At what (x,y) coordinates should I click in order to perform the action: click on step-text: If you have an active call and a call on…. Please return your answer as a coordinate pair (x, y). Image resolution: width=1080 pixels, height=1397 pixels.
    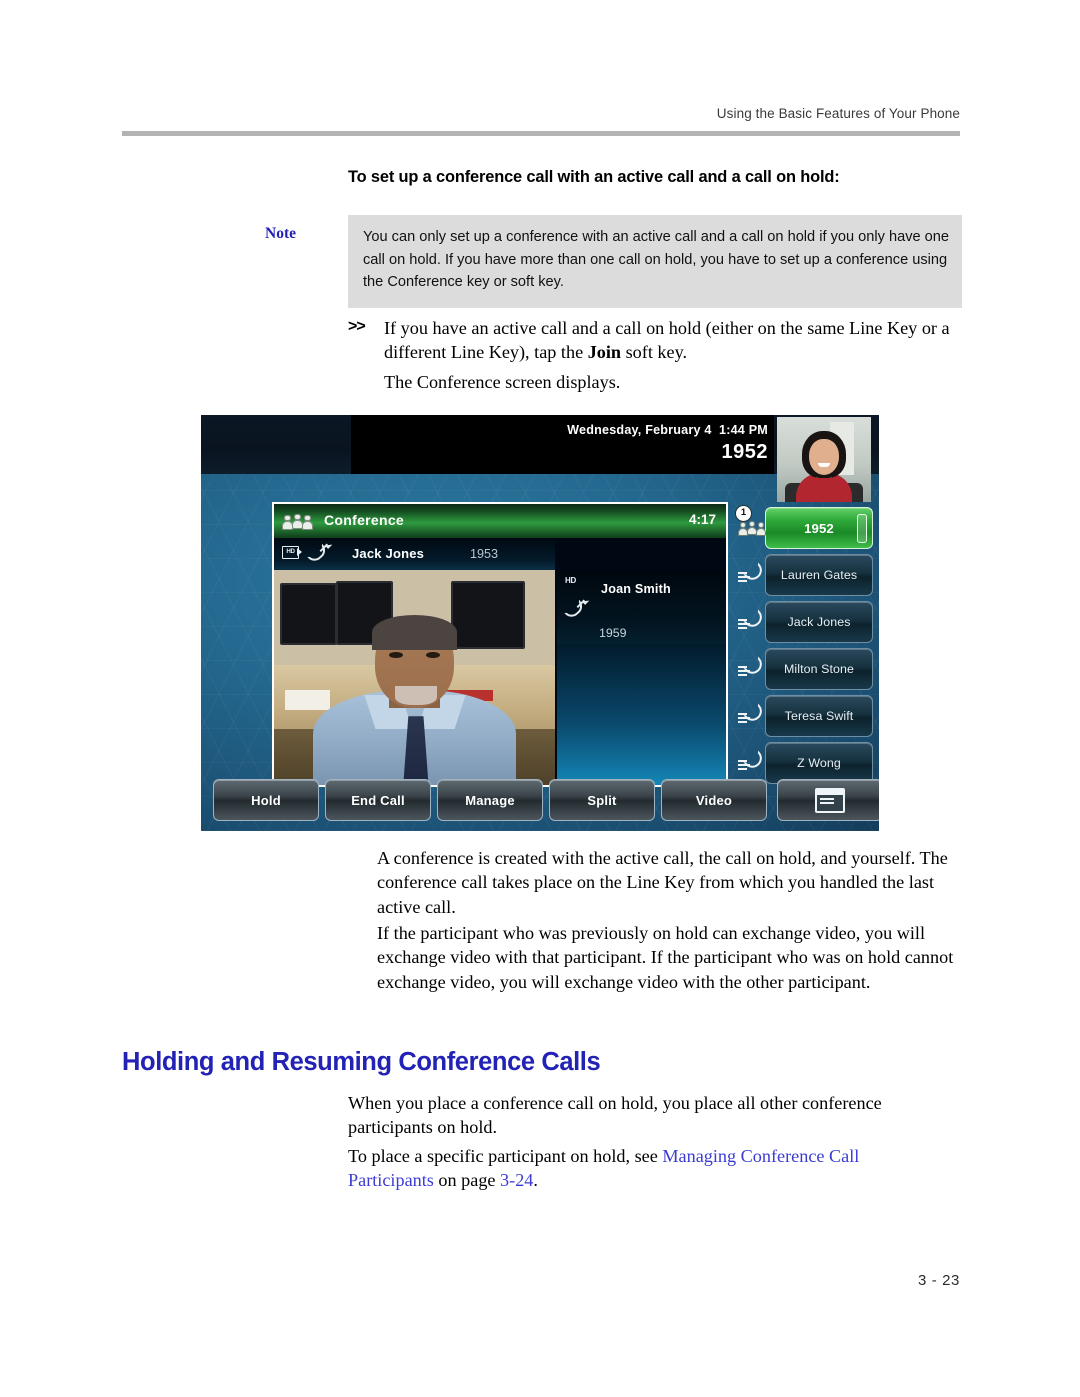
    Looking at the image, I should click on (674, 340).